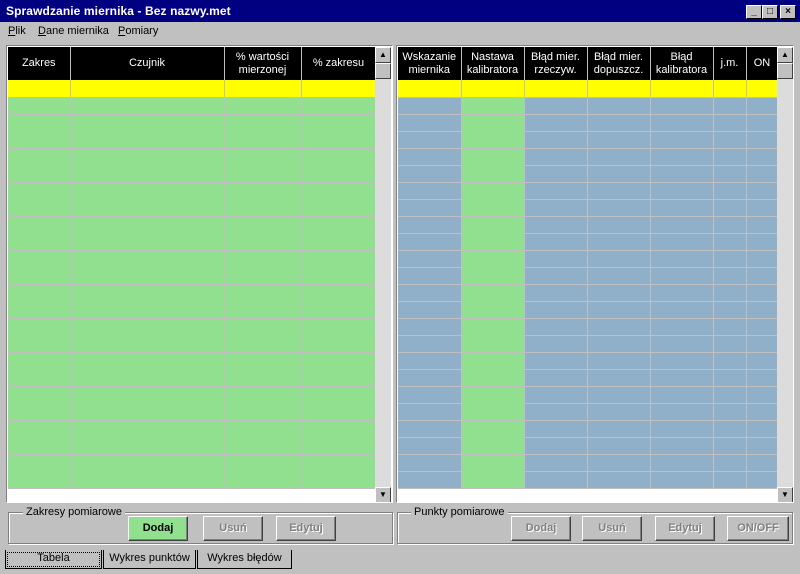 The height and width of the screenshot is (574, 800). What do you see at coordinates (612, 528) in the screenshot?
I see `remove-point-button: Usuń` at bounding box center [612, 528].